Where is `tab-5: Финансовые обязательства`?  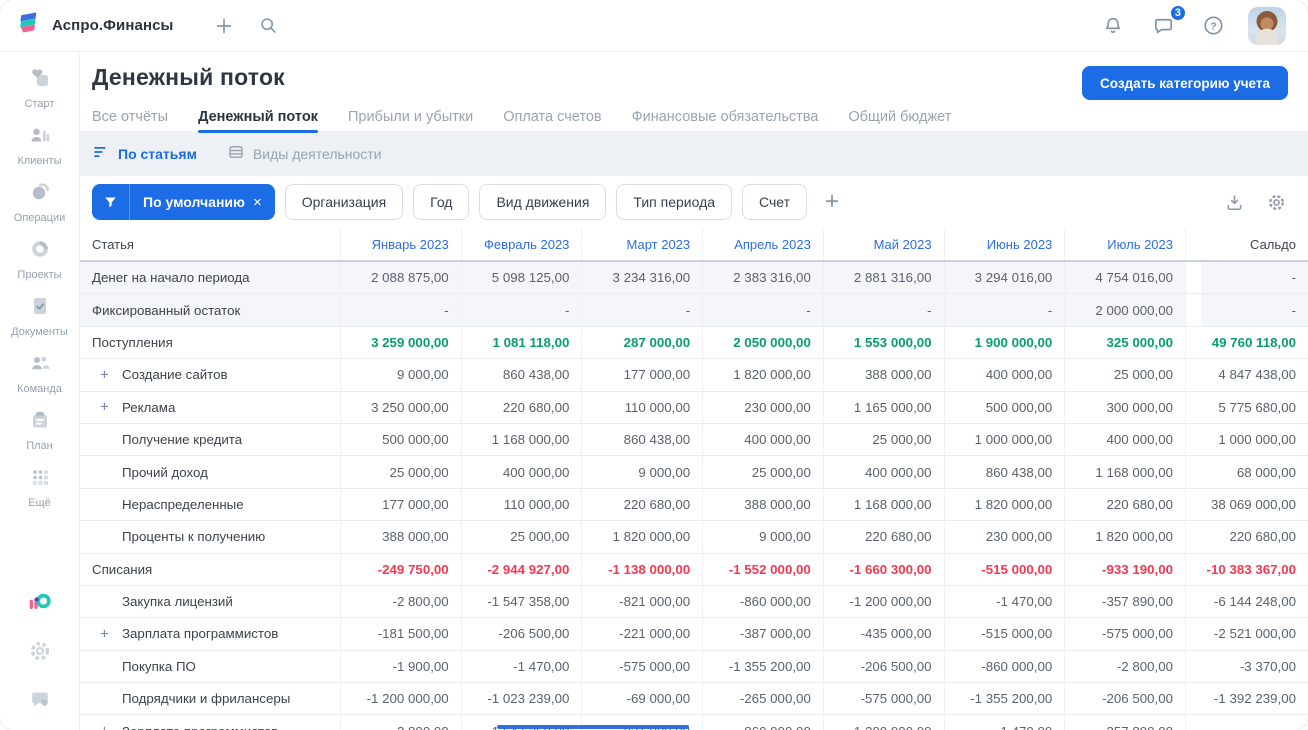 tab-5: Финансовые обязательства is located at coordinates (725, 121).